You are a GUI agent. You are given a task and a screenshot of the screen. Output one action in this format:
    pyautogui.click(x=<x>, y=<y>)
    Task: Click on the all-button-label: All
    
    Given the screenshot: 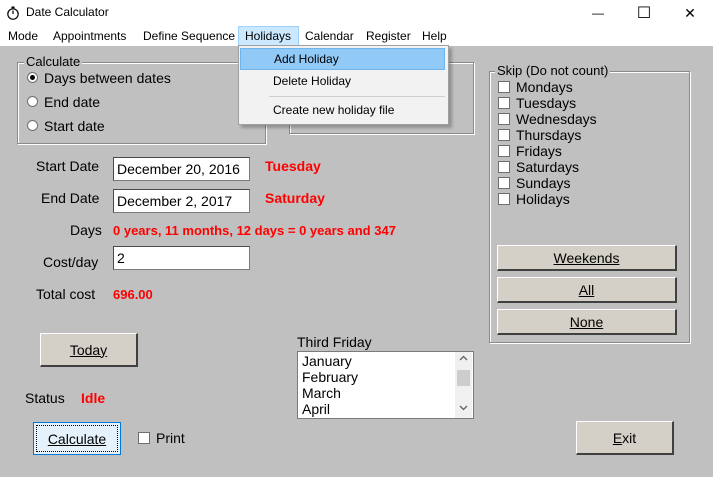 What is the action you would take?
    pyautogui.click(x=586, y=289)
    